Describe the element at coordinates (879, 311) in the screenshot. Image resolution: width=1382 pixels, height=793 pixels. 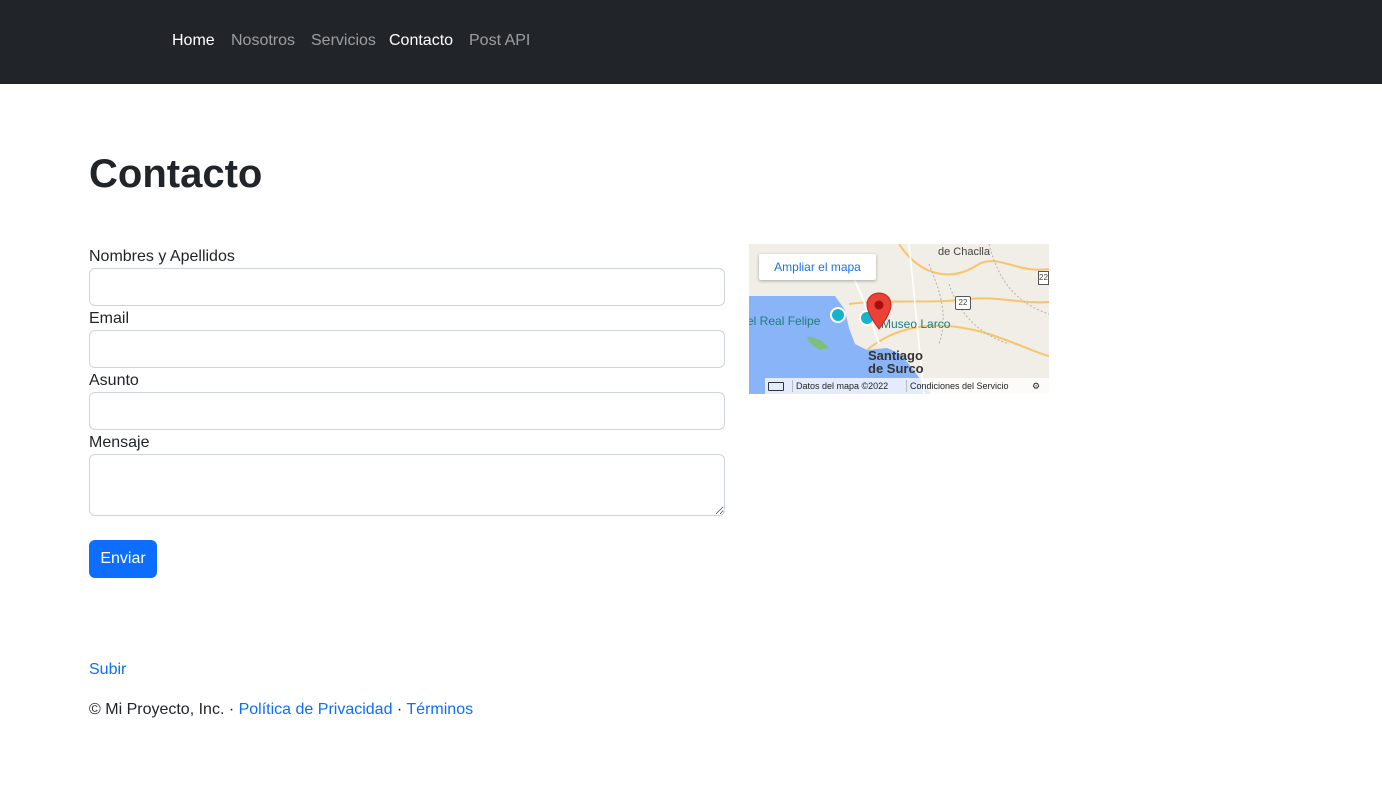
I see `map-pin-icon` at that location.